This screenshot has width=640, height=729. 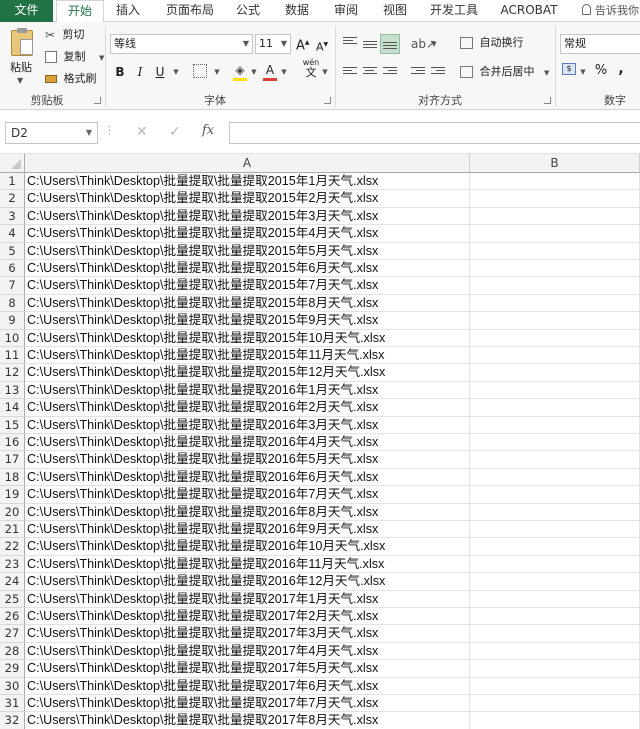 What do you see at coordinates (12, 547) in the screenshot?
I see `row-header: 22` at bounding box center [12, 547].